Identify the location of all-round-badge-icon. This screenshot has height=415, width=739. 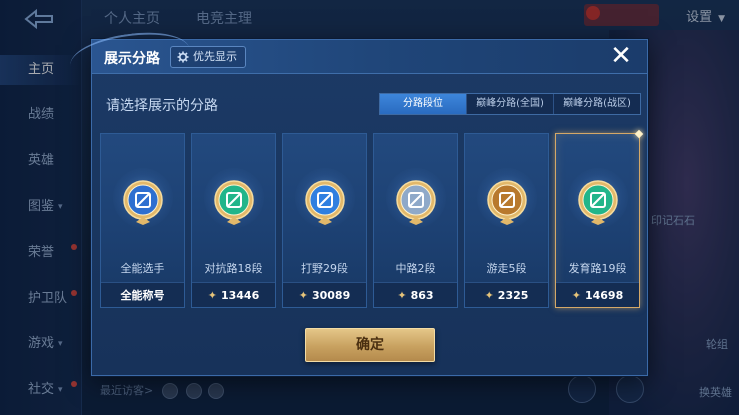
(143, 202).